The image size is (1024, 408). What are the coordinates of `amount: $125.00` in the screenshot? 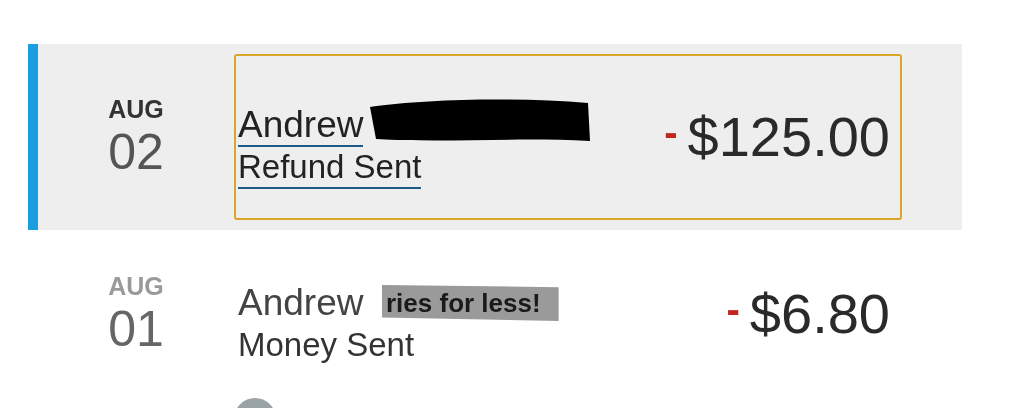 It's located at (788, 137).